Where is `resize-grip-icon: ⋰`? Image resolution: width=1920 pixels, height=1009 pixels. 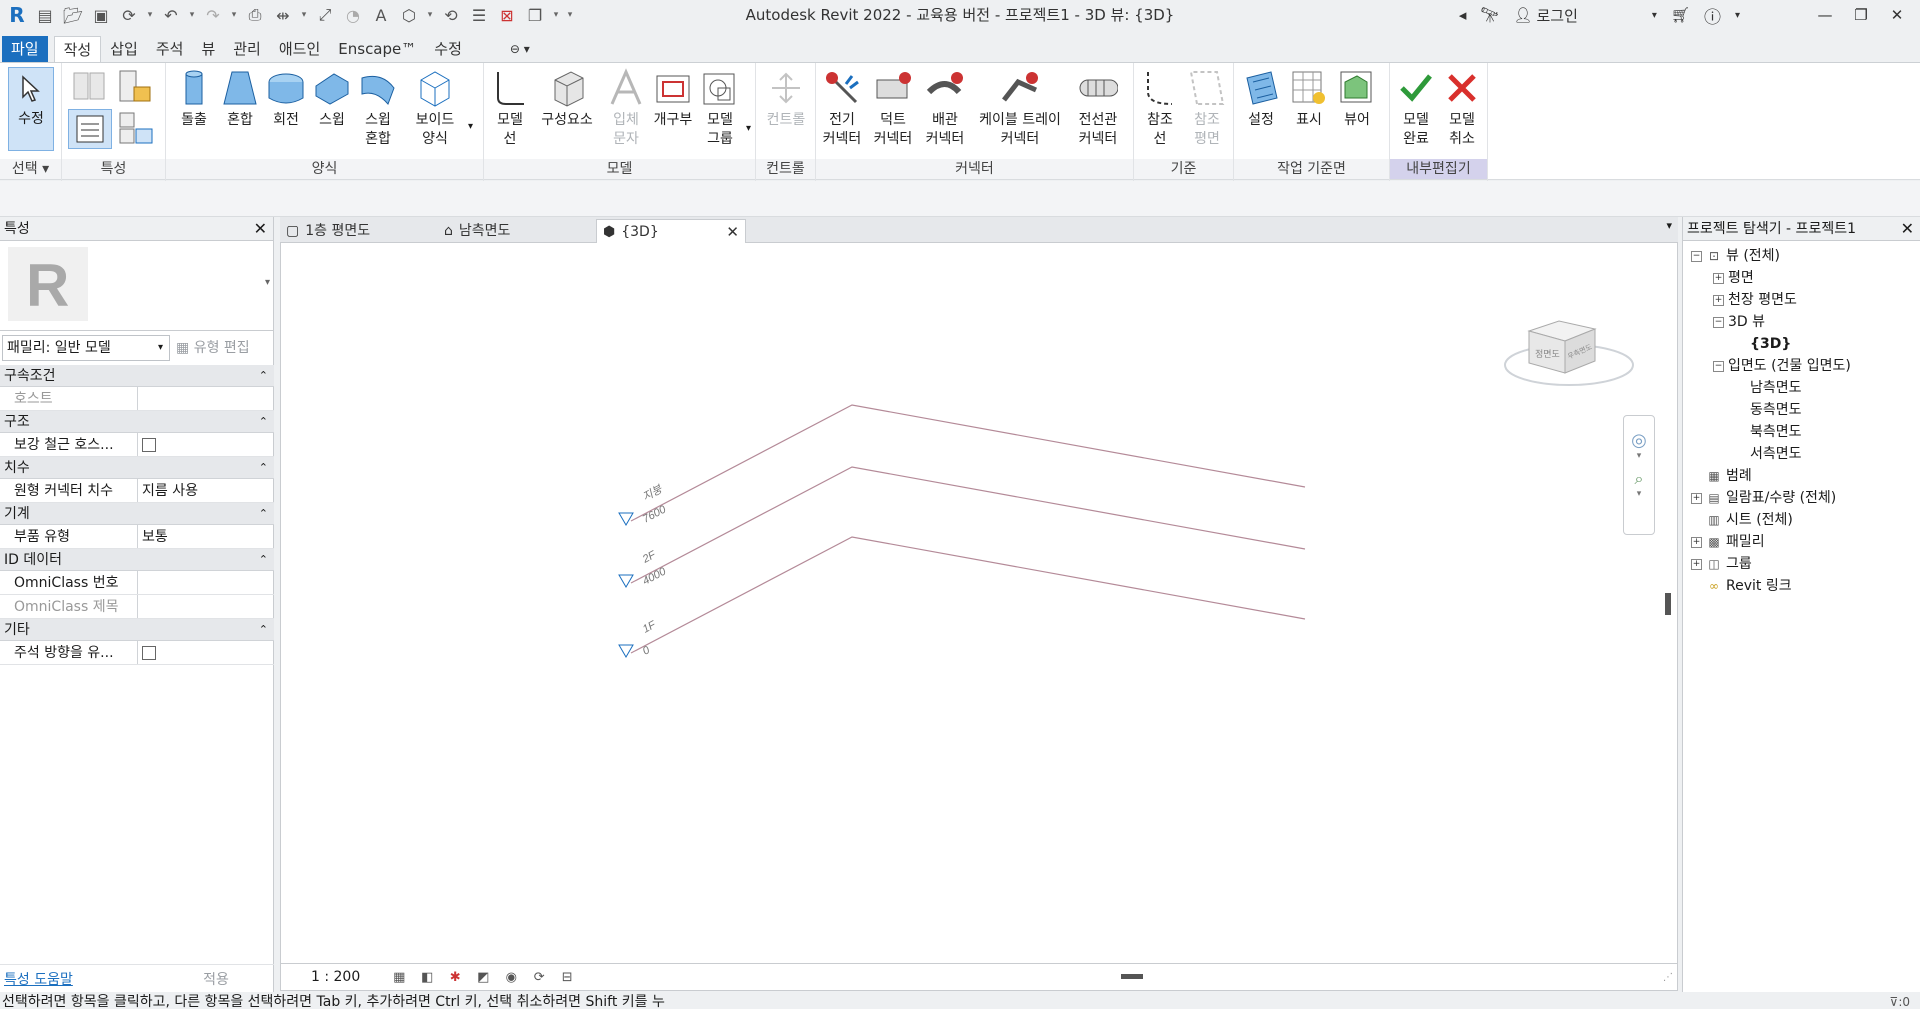
resize-grip-icon: ⋰ is located at coordinates (1668, 977).